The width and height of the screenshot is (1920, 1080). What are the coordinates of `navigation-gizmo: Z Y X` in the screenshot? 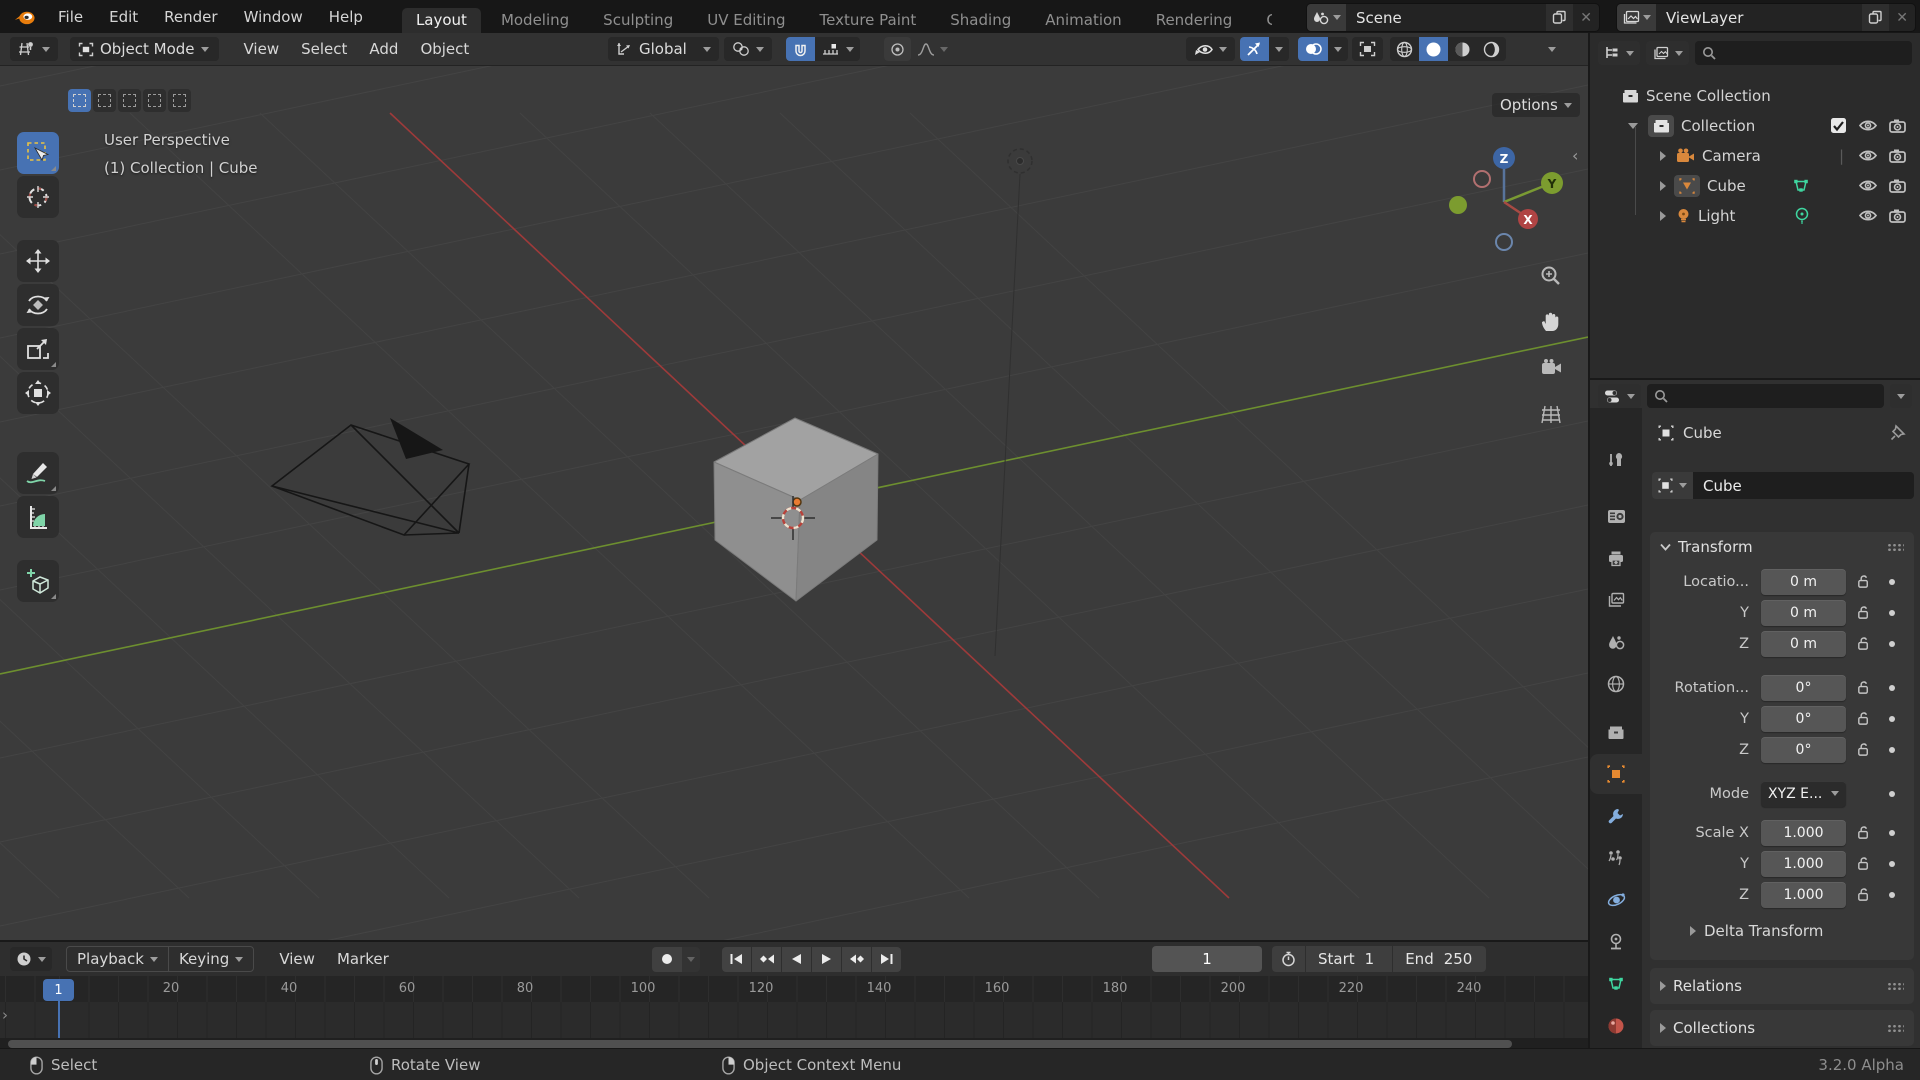 It's located at (1504, 202).